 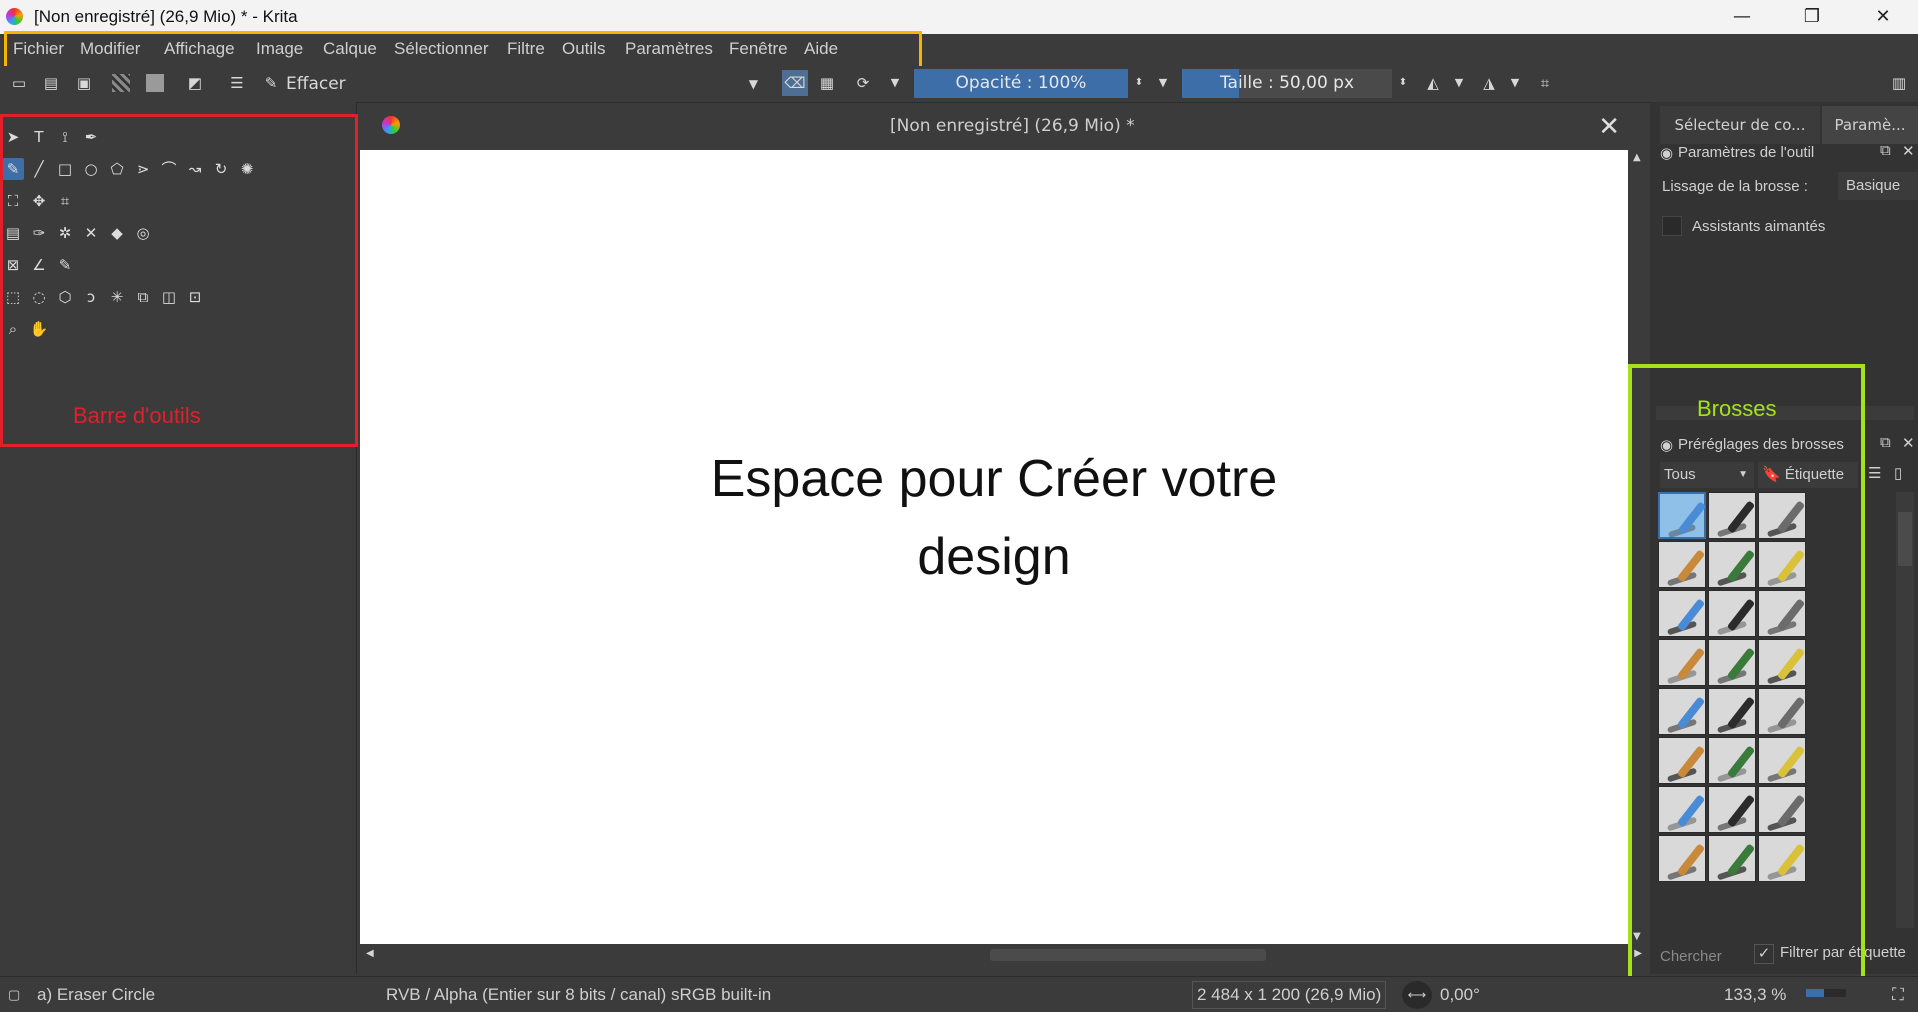 What do you see at coordinates (1403, 83) in the screenshot?
I see `size-stepper: ⬍` at bounding box center [1403, 83].